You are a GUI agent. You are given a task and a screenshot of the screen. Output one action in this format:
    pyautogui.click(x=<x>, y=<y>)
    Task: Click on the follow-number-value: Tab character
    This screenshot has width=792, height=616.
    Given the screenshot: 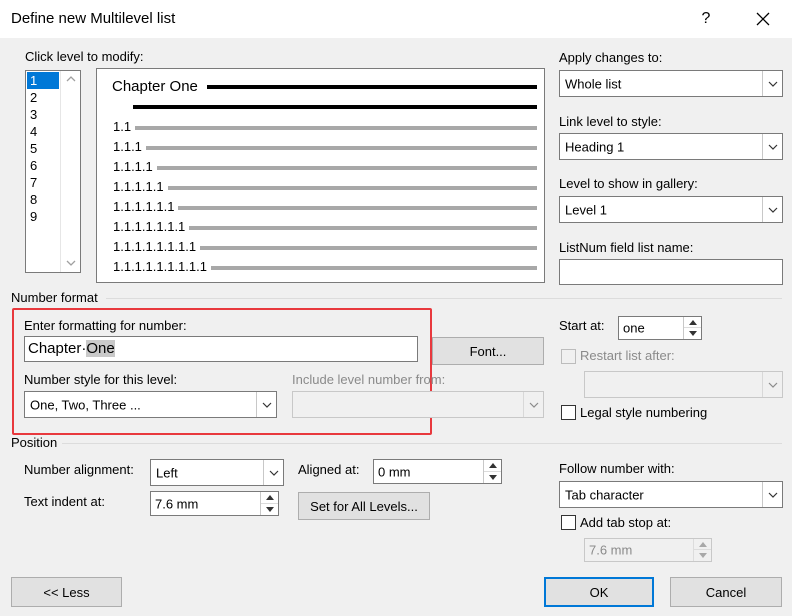 What is the action you would take?
    pyautogui.click(x=604, y=494)
    